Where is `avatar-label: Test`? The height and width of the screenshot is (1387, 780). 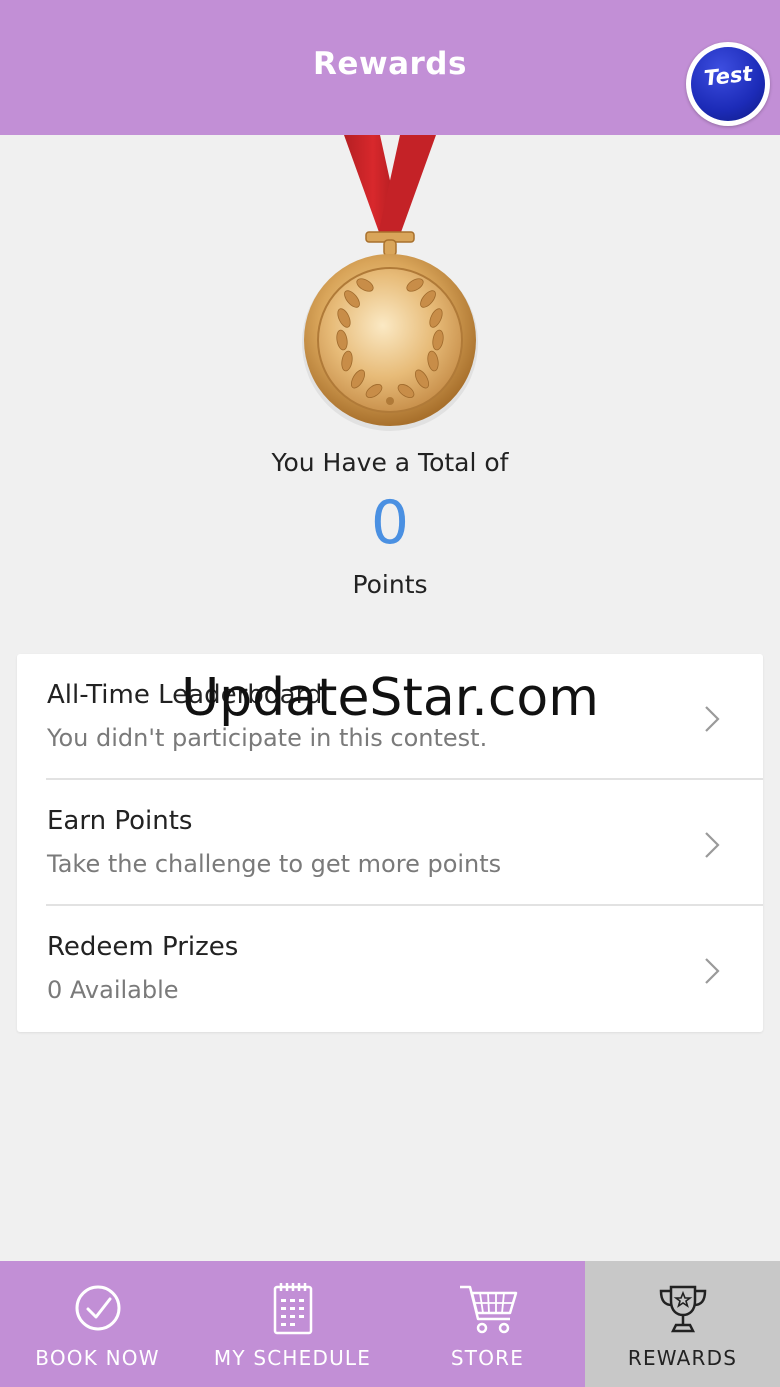
avatar-label: Test is located at coordinates (728, 76).